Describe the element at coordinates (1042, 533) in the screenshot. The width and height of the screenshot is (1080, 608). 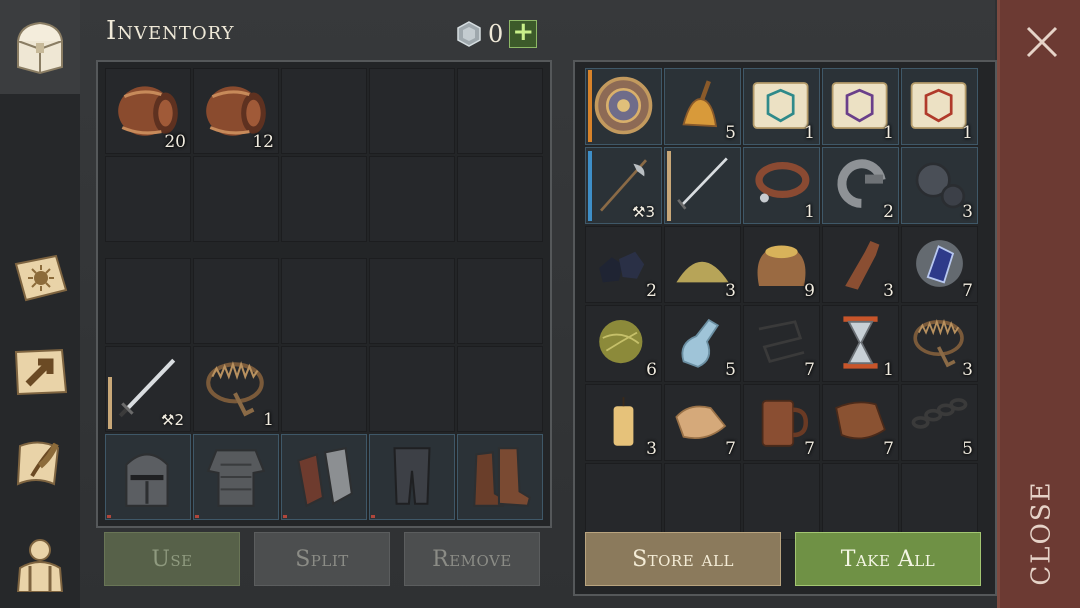
I see `close-button: CLOSE` at that location.